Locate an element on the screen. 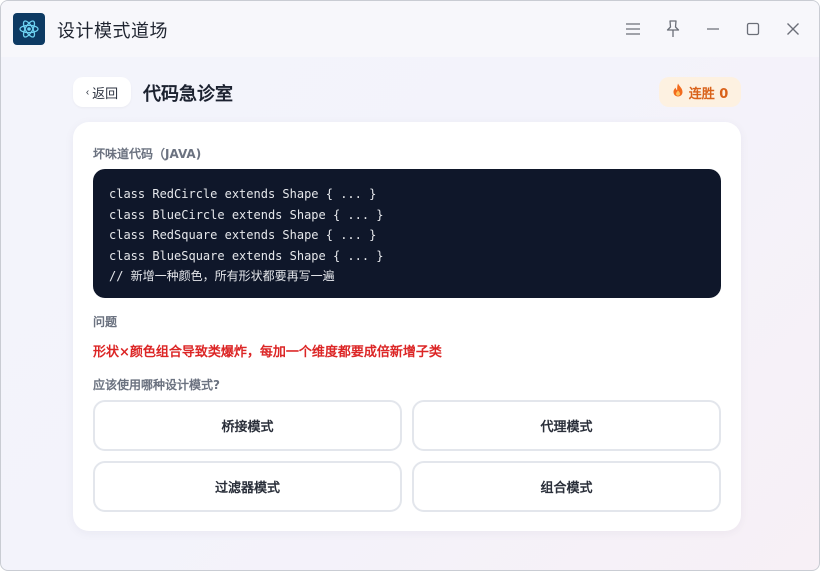  code-line: class RedCircle extends Shape { ... } is located at coordinates (243, 194).